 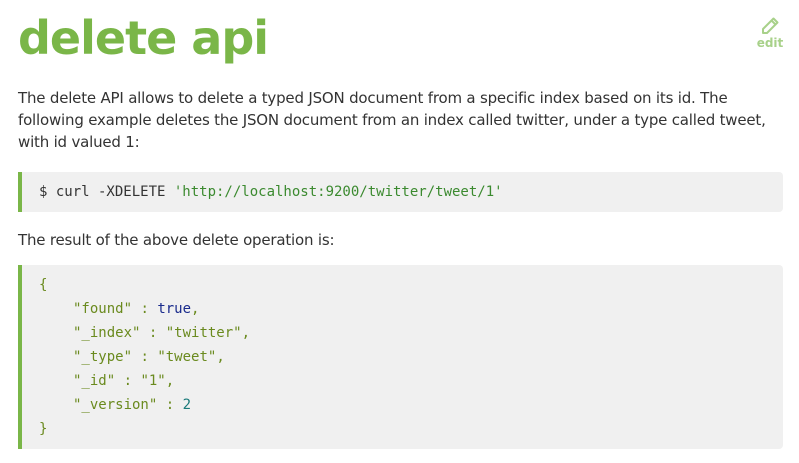 What do you see at coordinates (411, 381) in the screenshot?
I see `json-field-line: "_id" : "1",` at bounding box center [411, 381].